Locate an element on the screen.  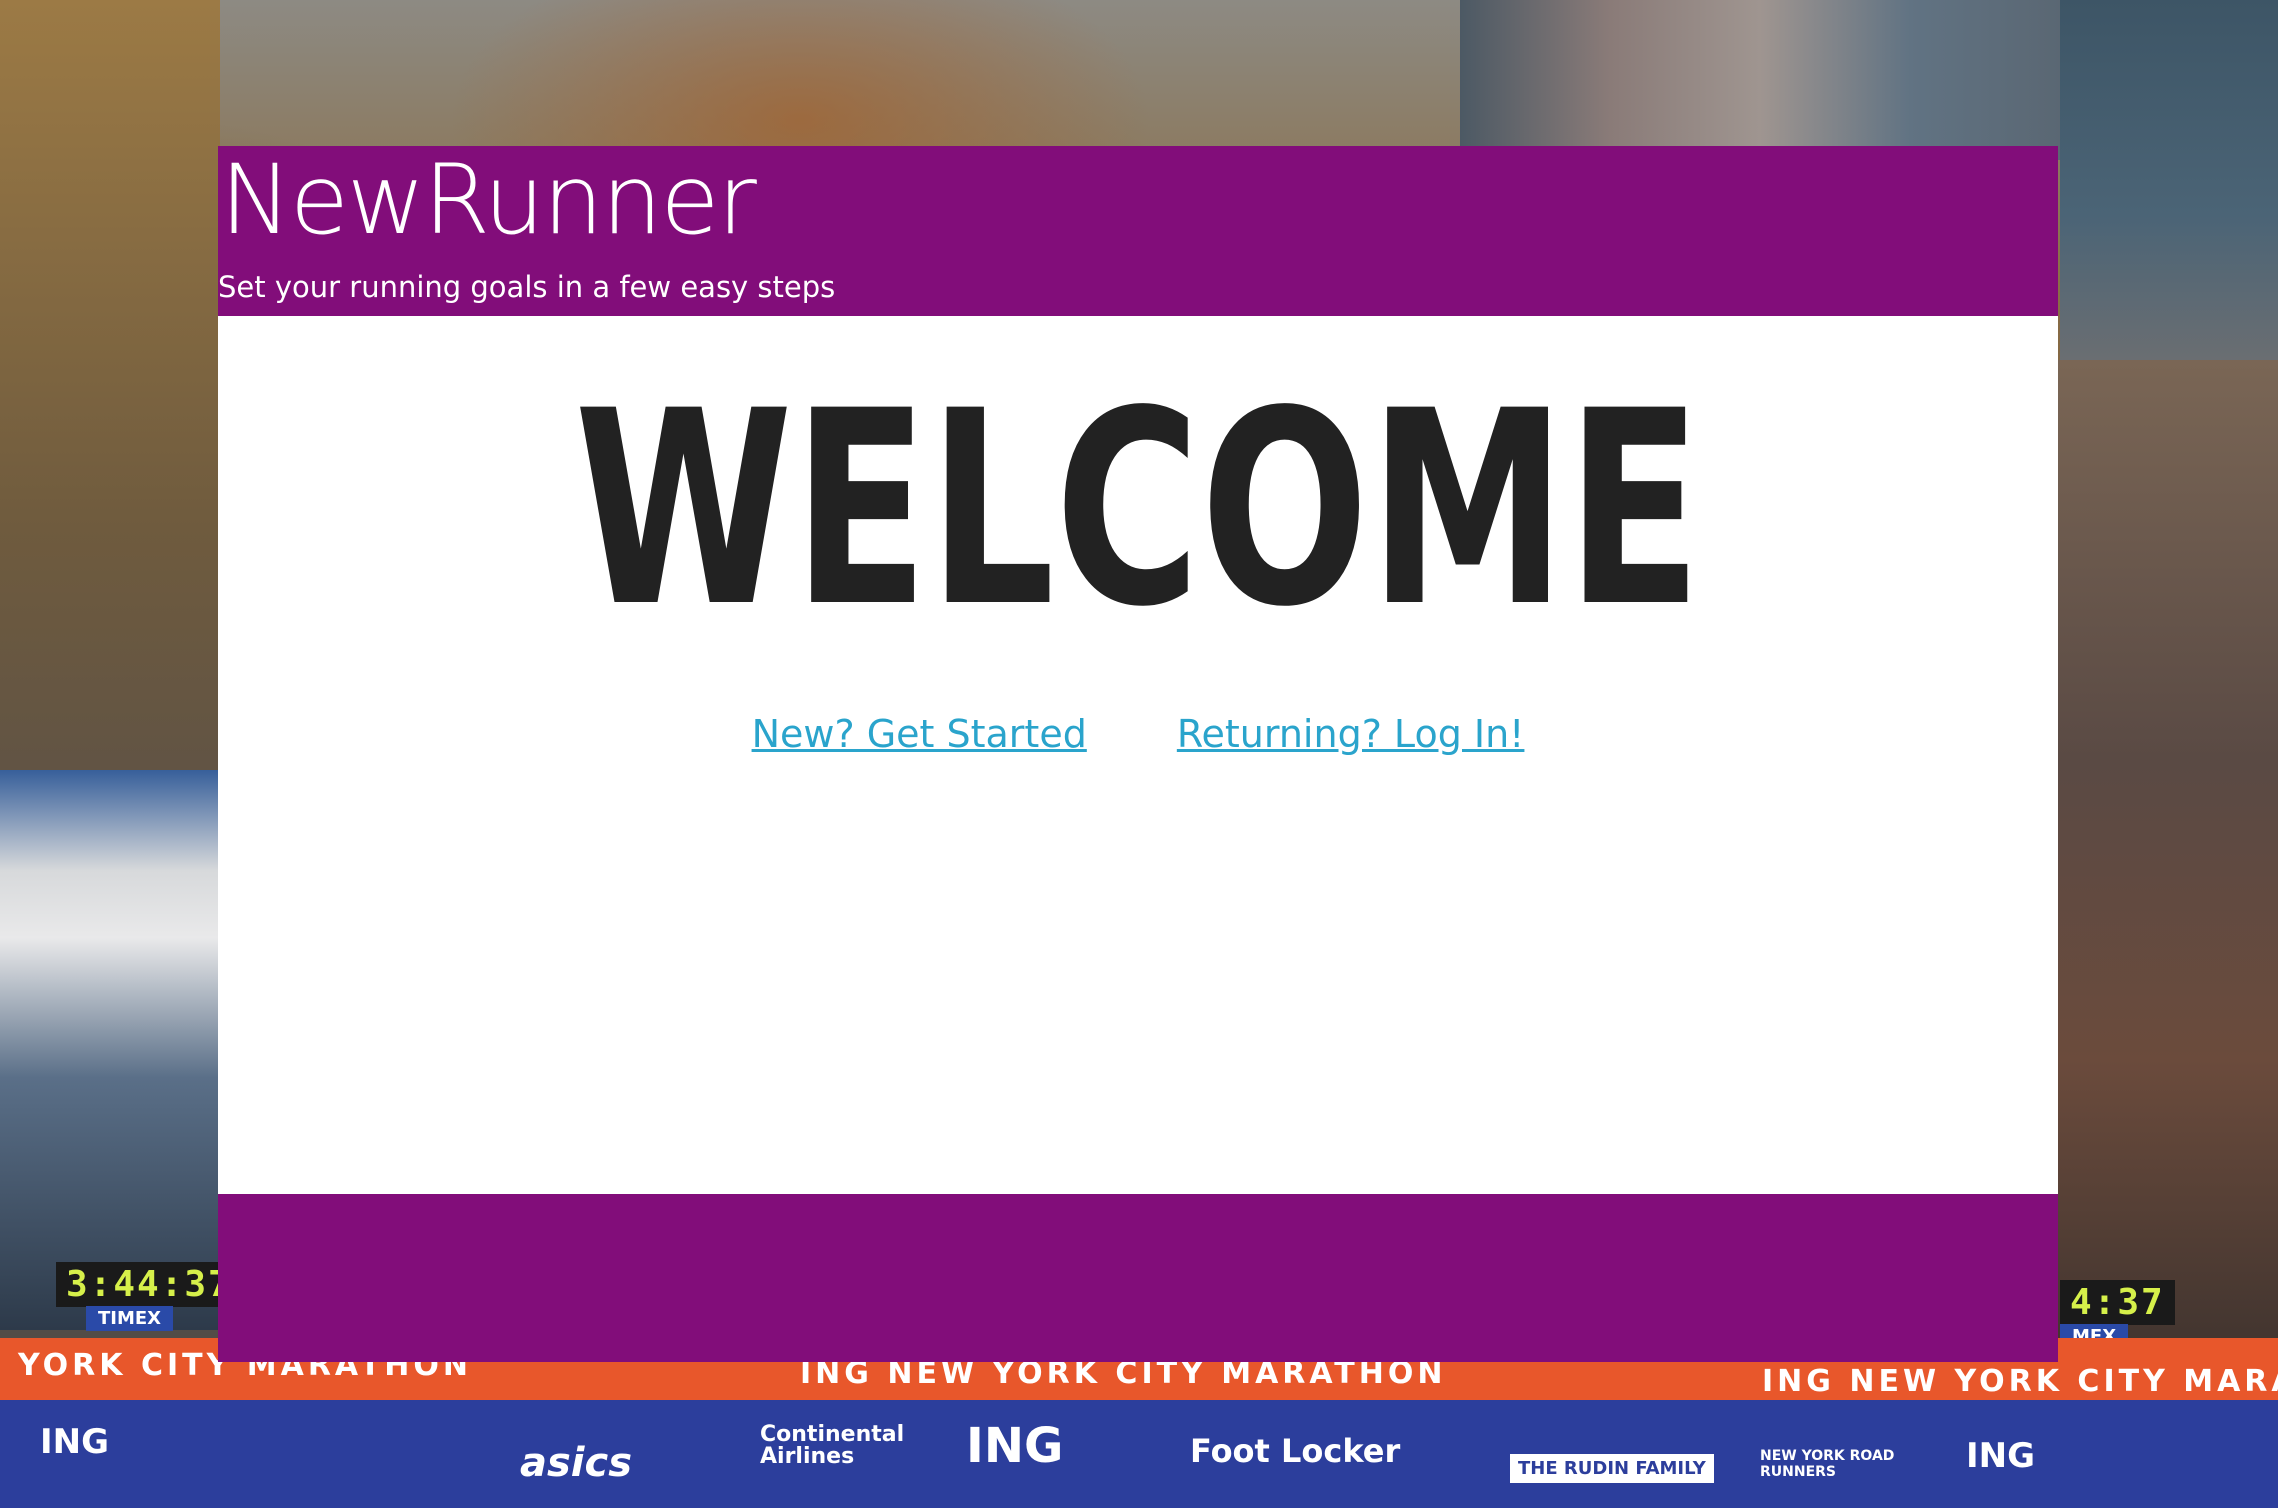
background-crowd is located at coordinates (2168, 860).